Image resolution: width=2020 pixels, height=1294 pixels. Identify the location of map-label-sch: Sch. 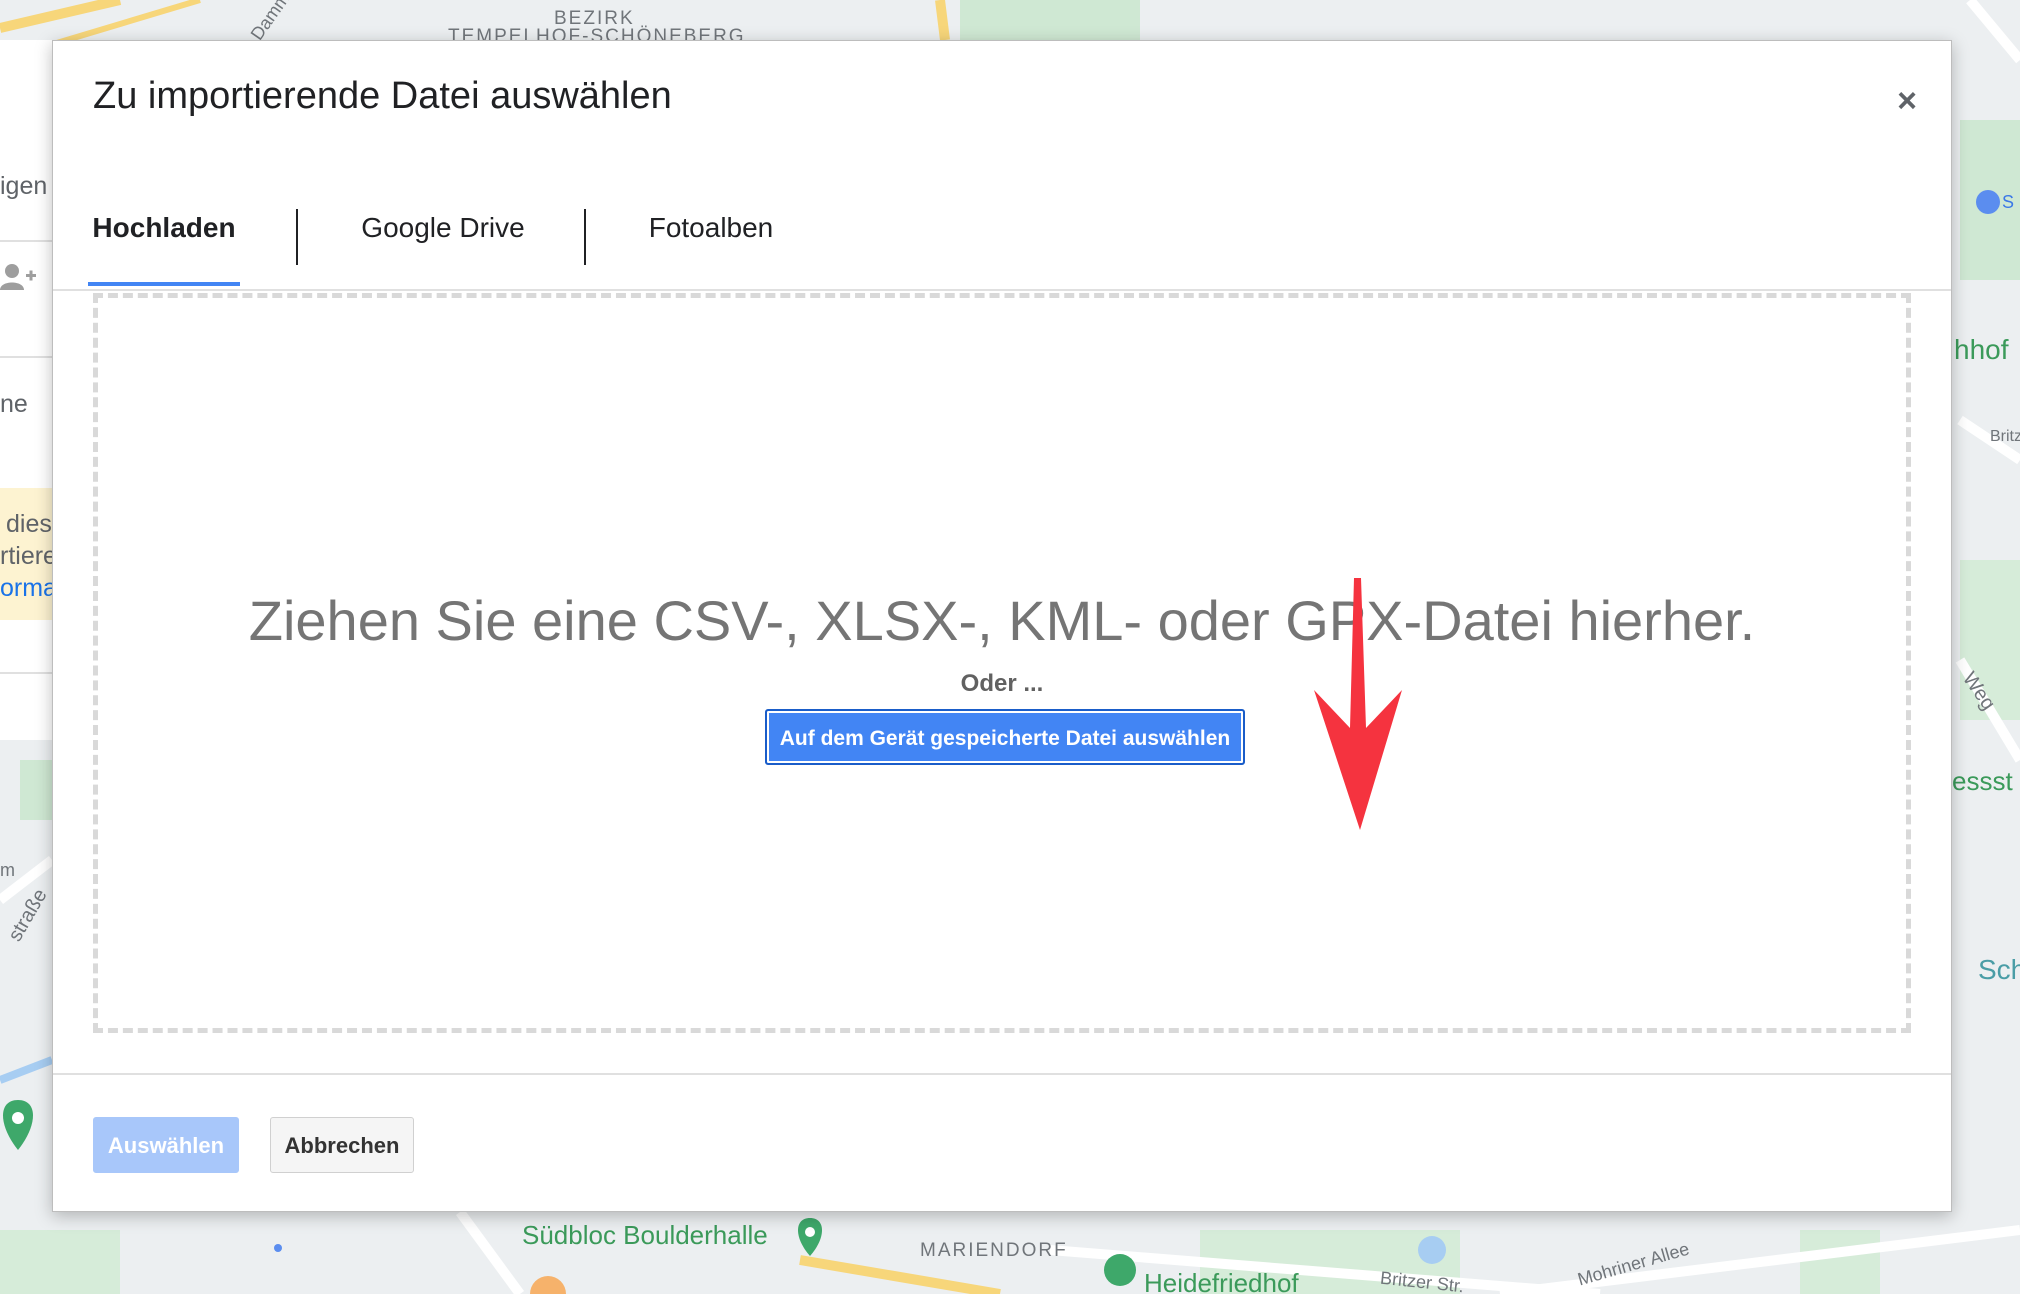
(1999, 969).